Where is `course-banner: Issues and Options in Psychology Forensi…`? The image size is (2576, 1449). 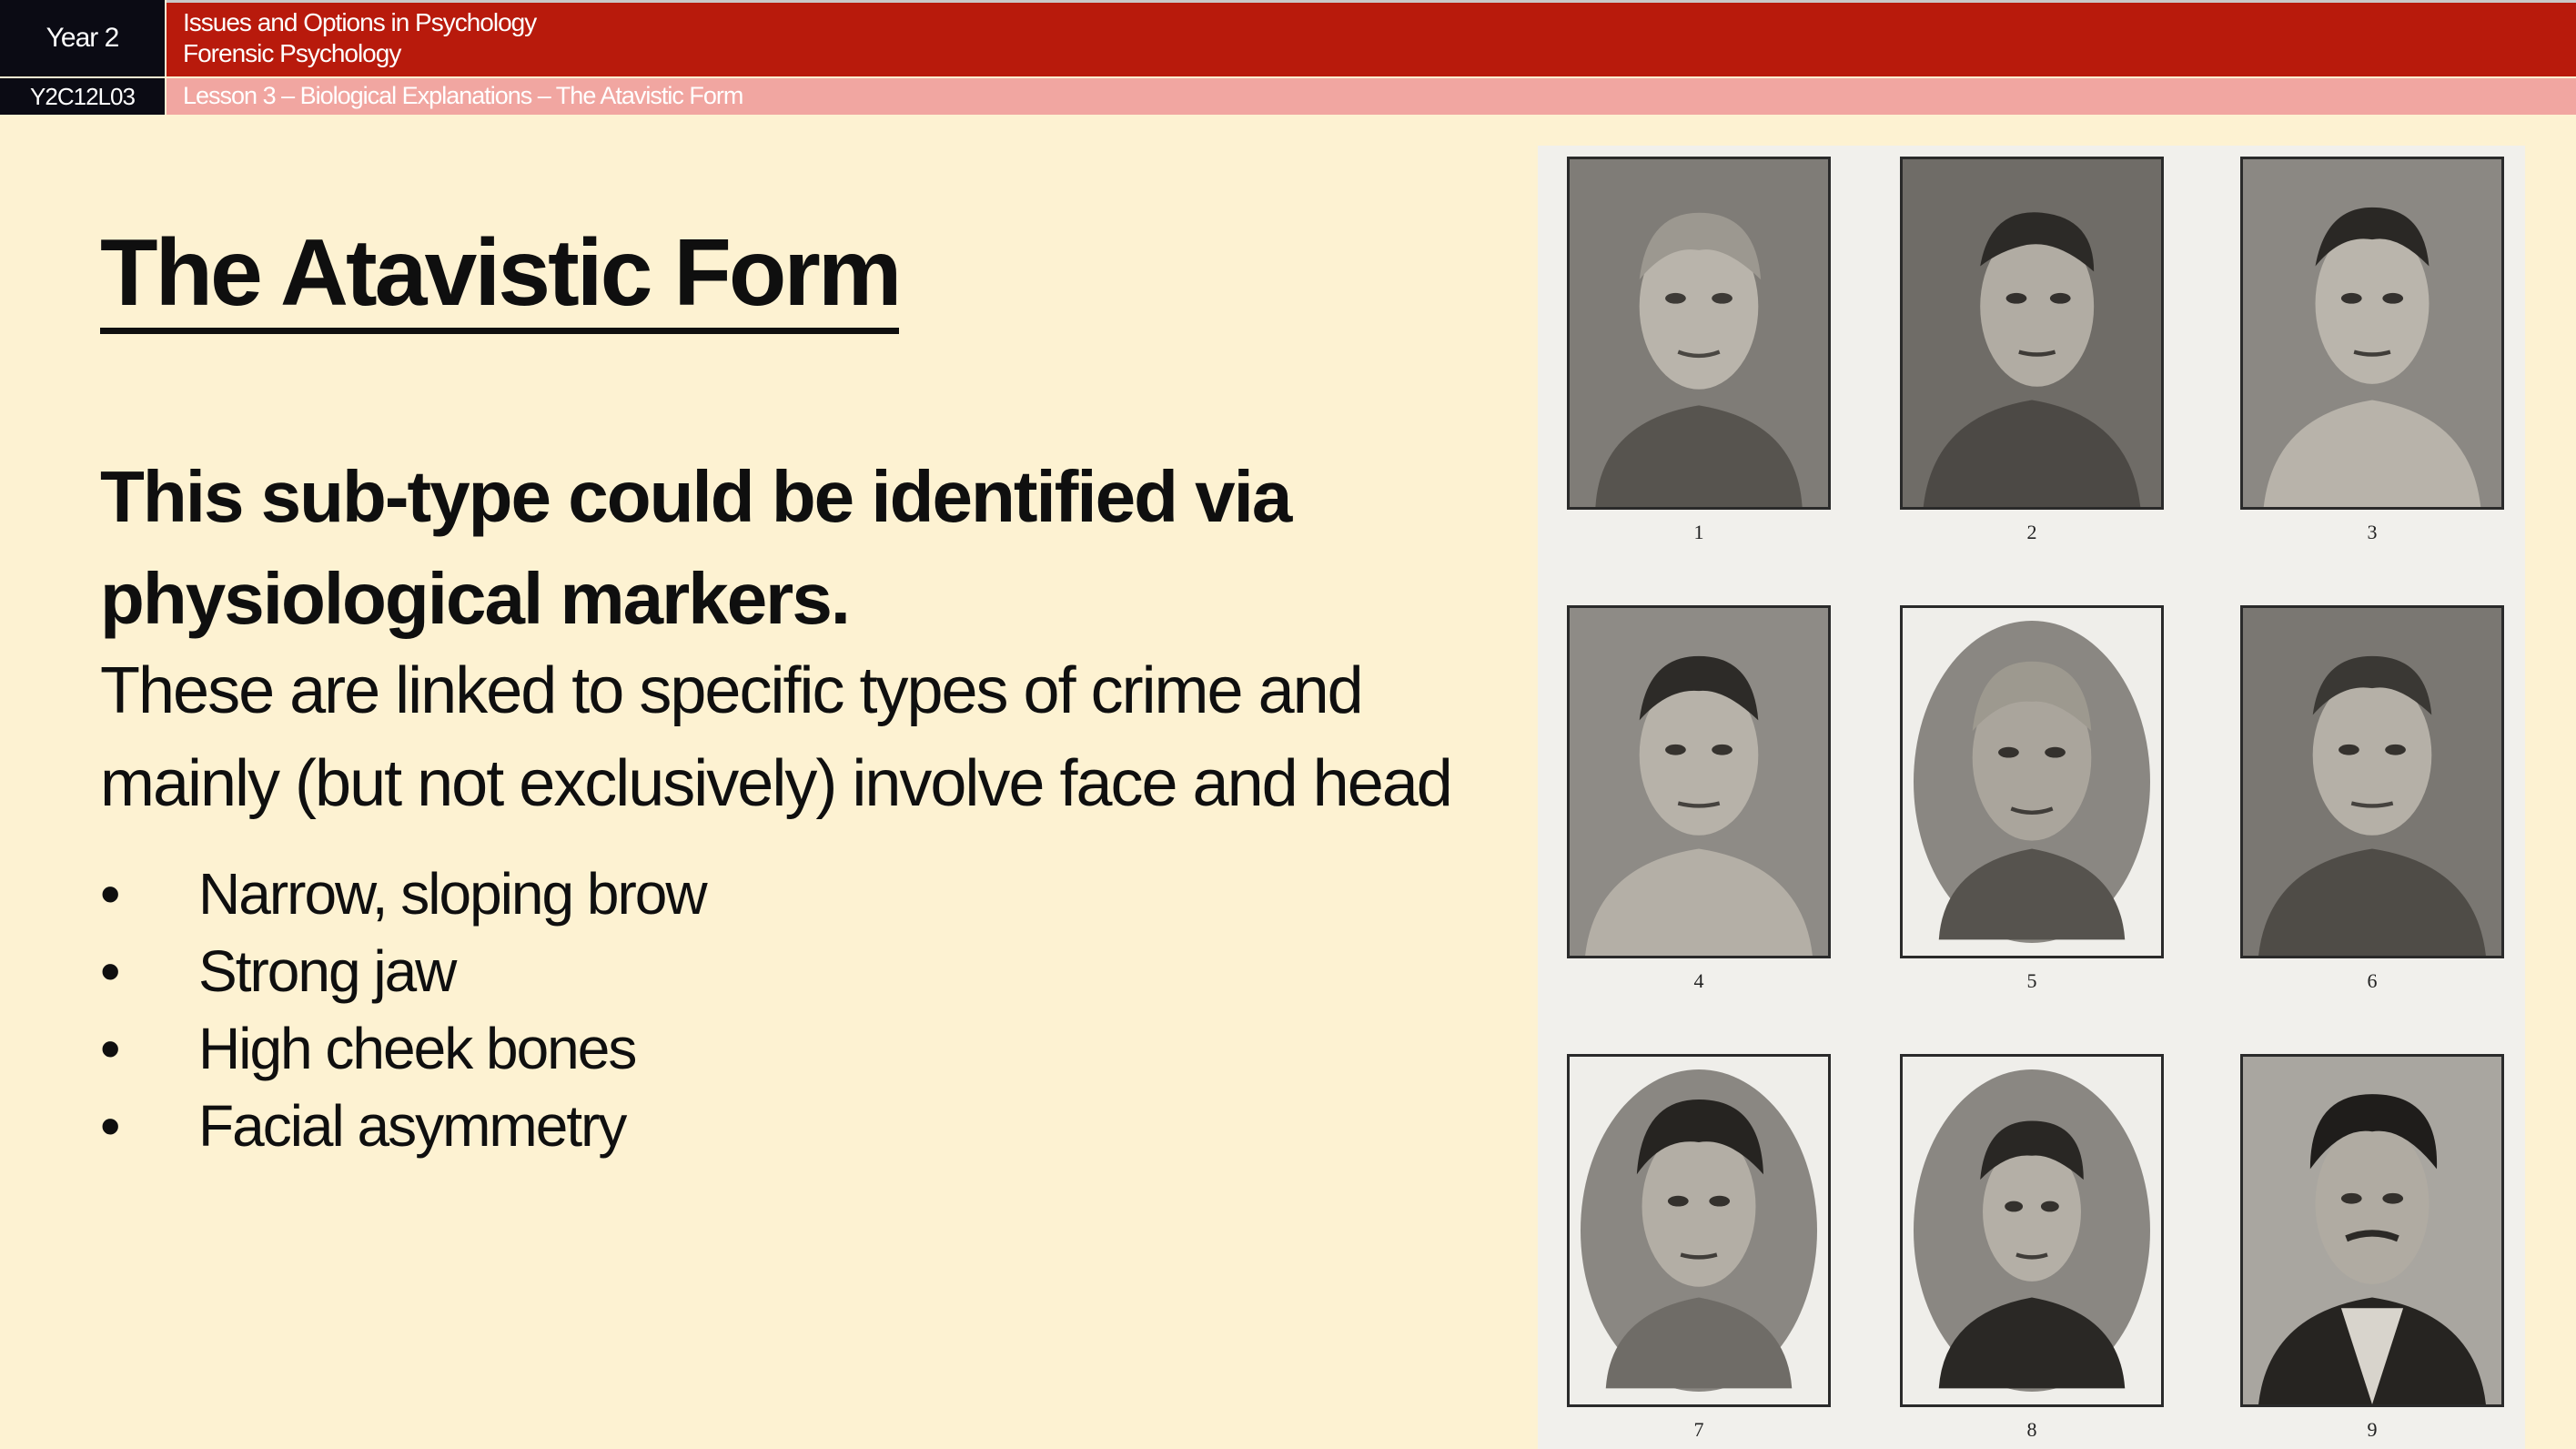 course-banner: Issues and Options in Psychology Forensi… is located at coordinates (1372, 38).